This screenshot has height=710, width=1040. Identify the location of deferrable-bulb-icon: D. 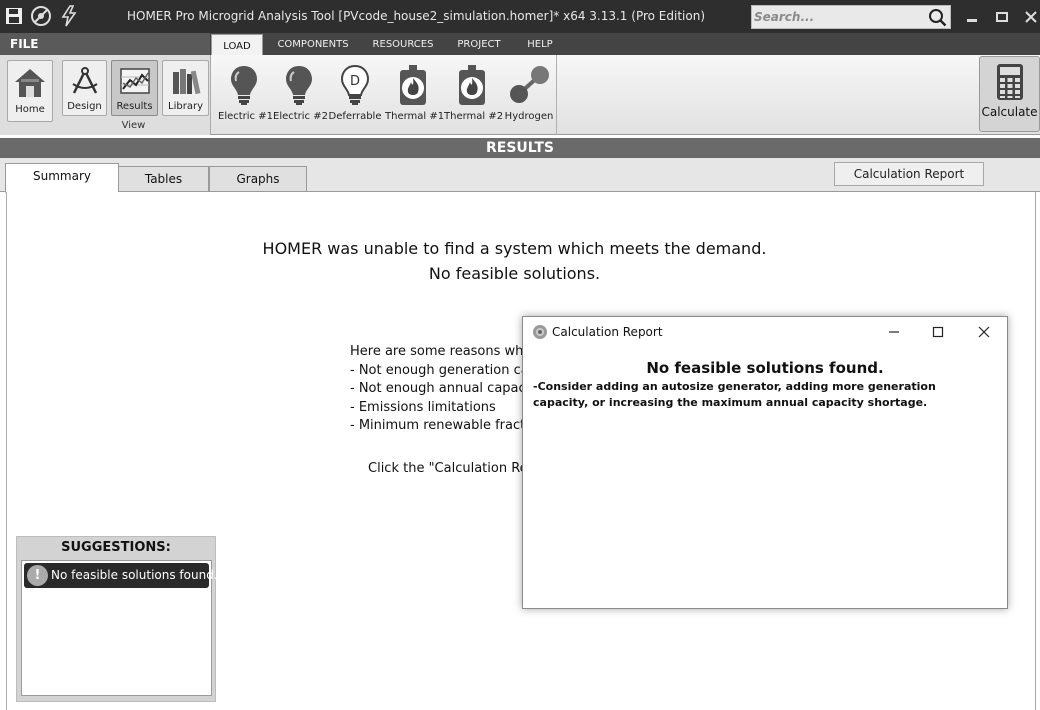
(355, 85).